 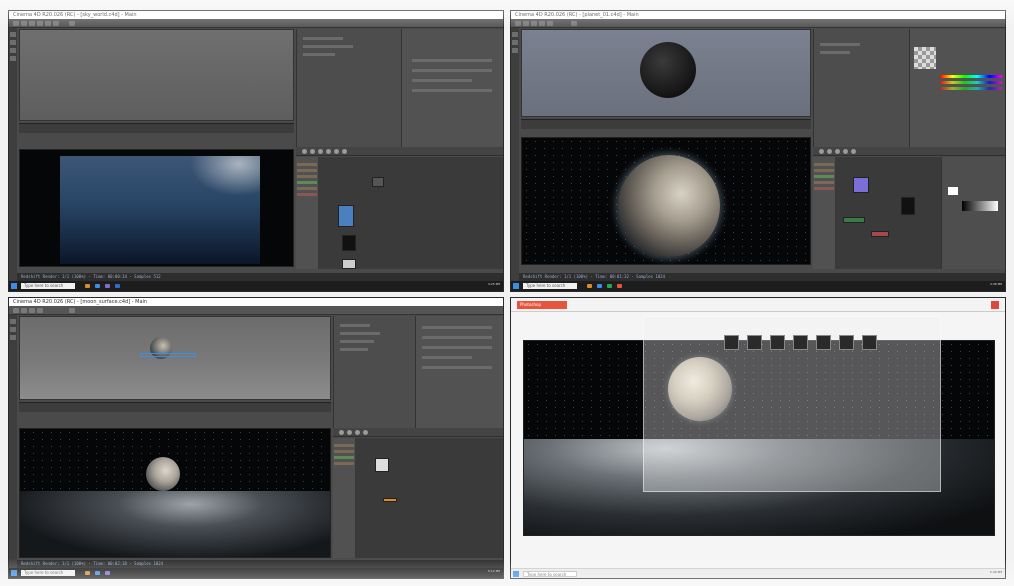 What do you see at coordinates (619, 286) in the screenshot?
I see `app-icon` at bounding box center [619, 286].